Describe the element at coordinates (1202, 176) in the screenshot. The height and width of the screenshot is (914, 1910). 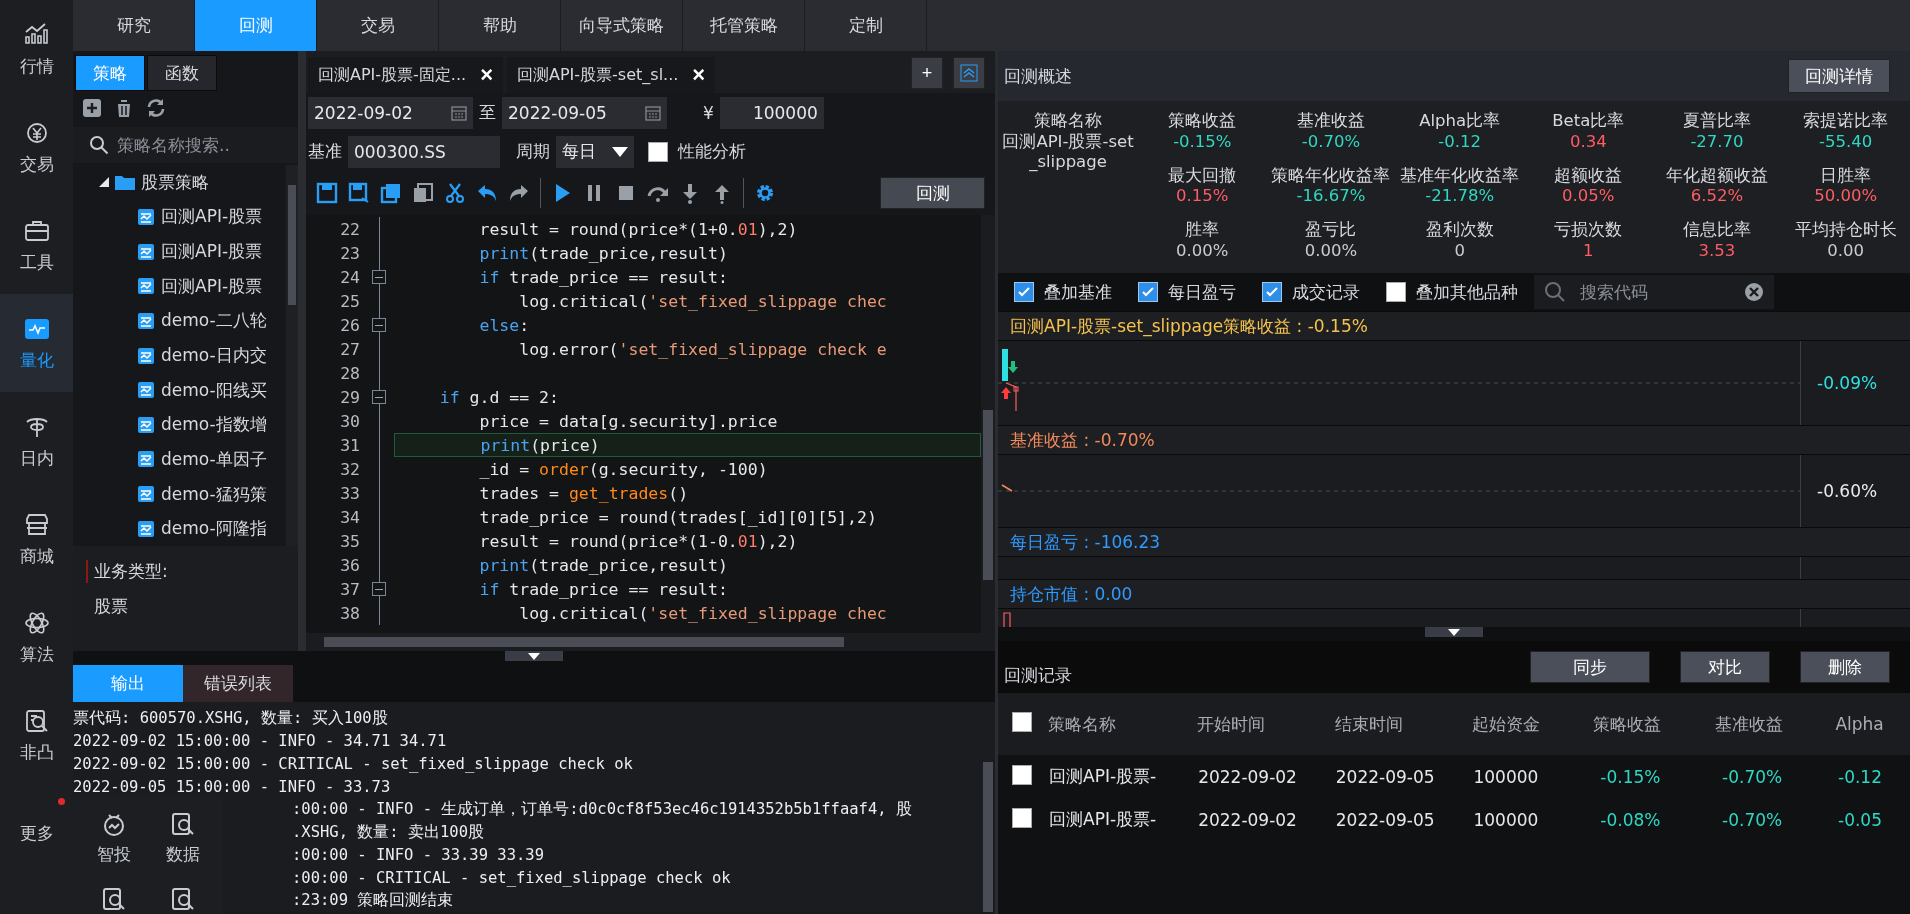
I see `stat-label: 最大回撤` at that location.